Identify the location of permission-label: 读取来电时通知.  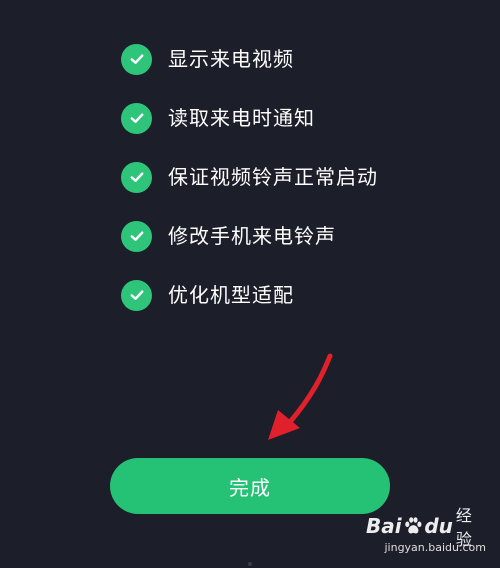
(241, 118).